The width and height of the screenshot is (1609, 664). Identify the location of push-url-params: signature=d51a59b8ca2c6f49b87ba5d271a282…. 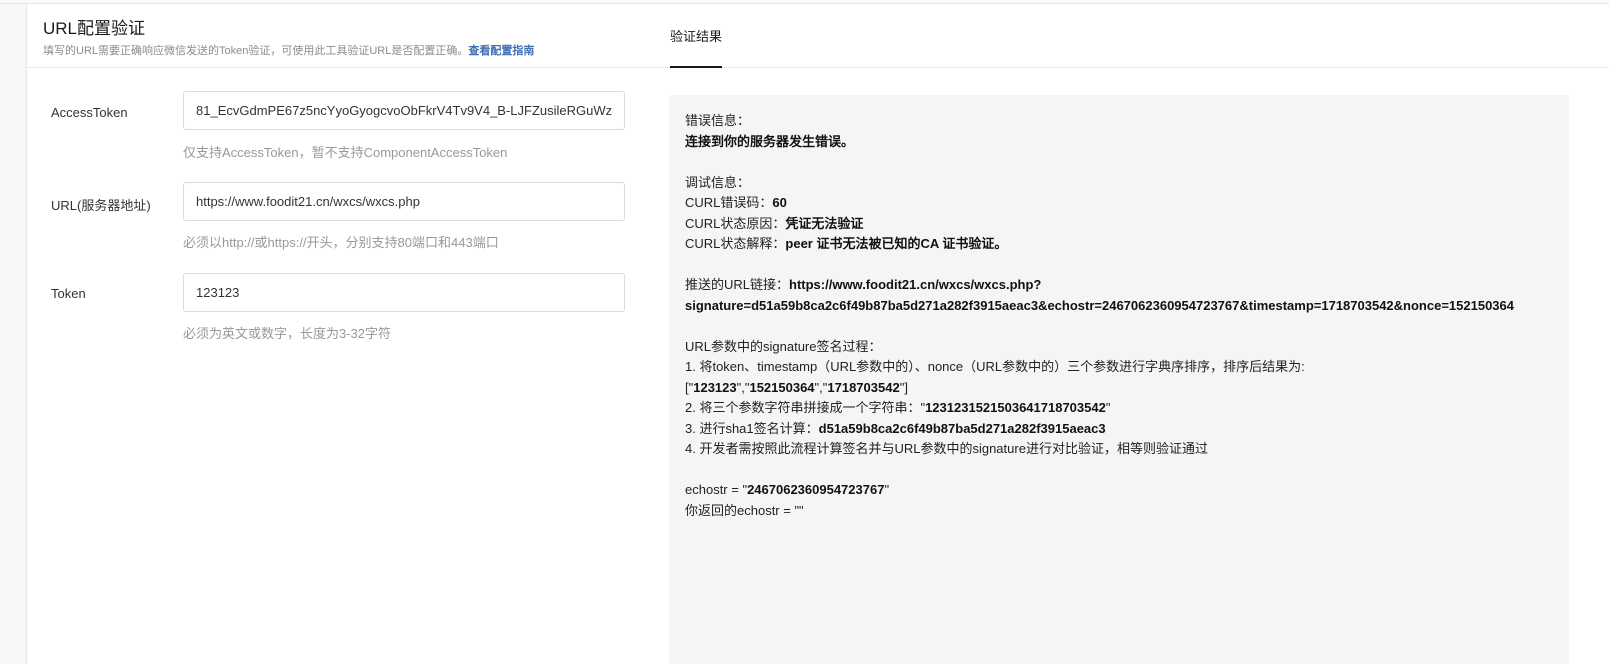
(1099, 305).